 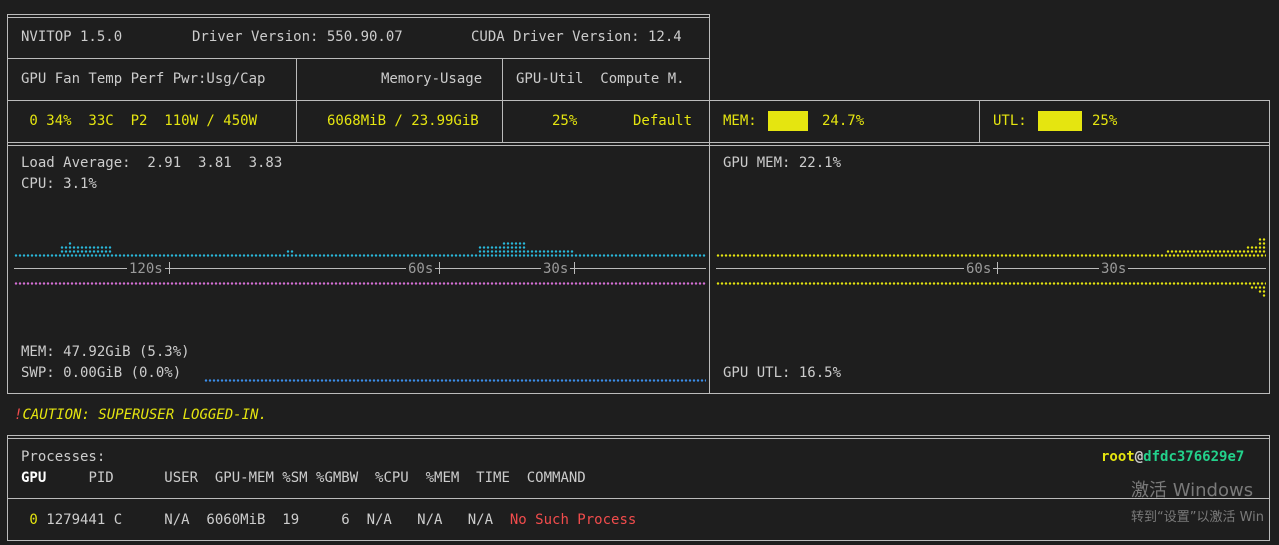 I want to click on cpu-history-baseline, so click(x=360, y=255).